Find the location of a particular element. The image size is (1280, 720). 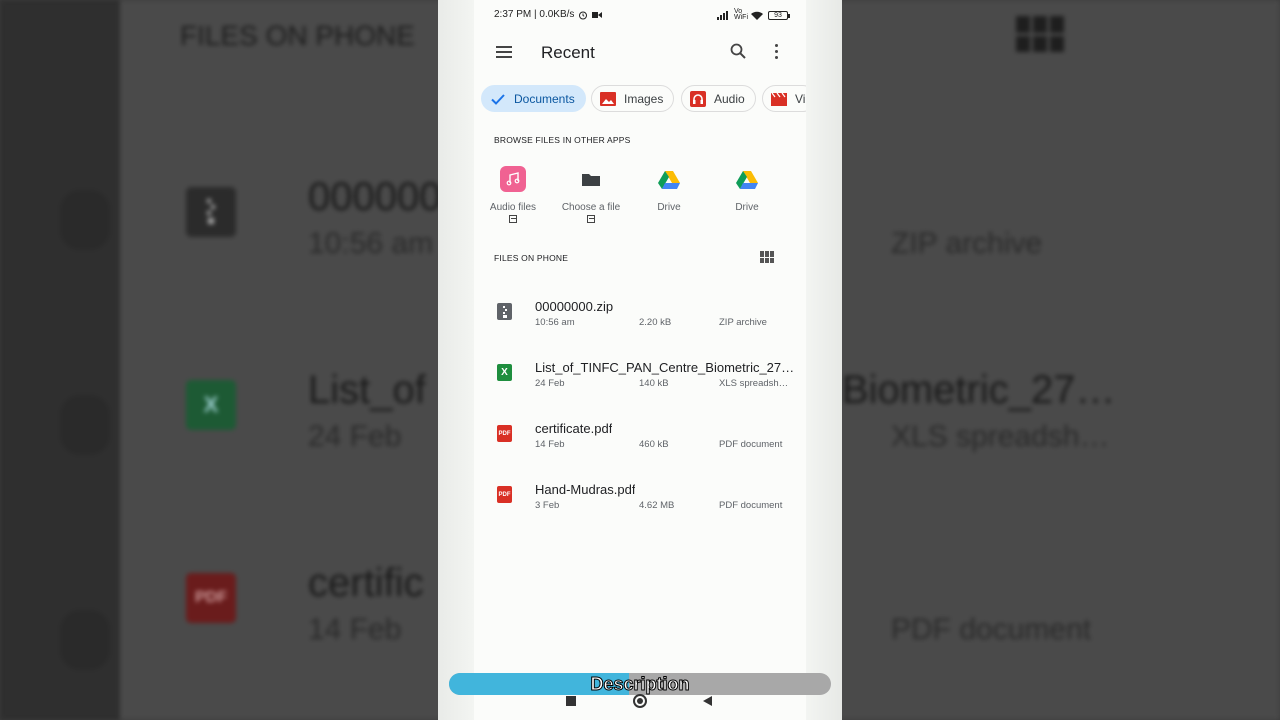

background-left-shadow is located at coordinates (60, 360).